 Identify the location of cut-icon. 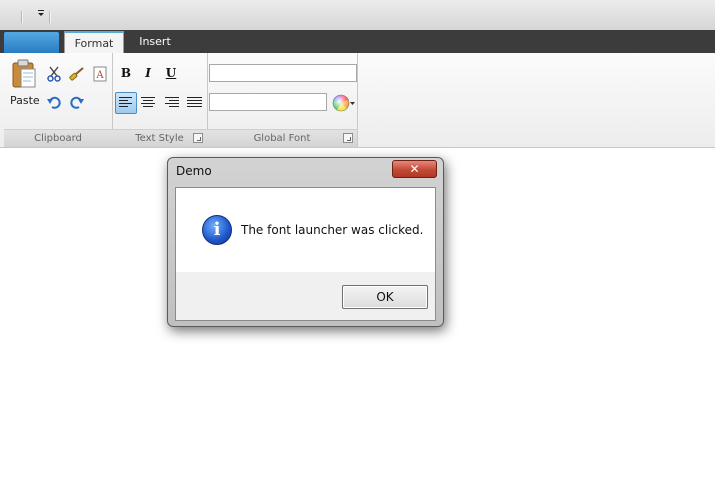
(54, 74).